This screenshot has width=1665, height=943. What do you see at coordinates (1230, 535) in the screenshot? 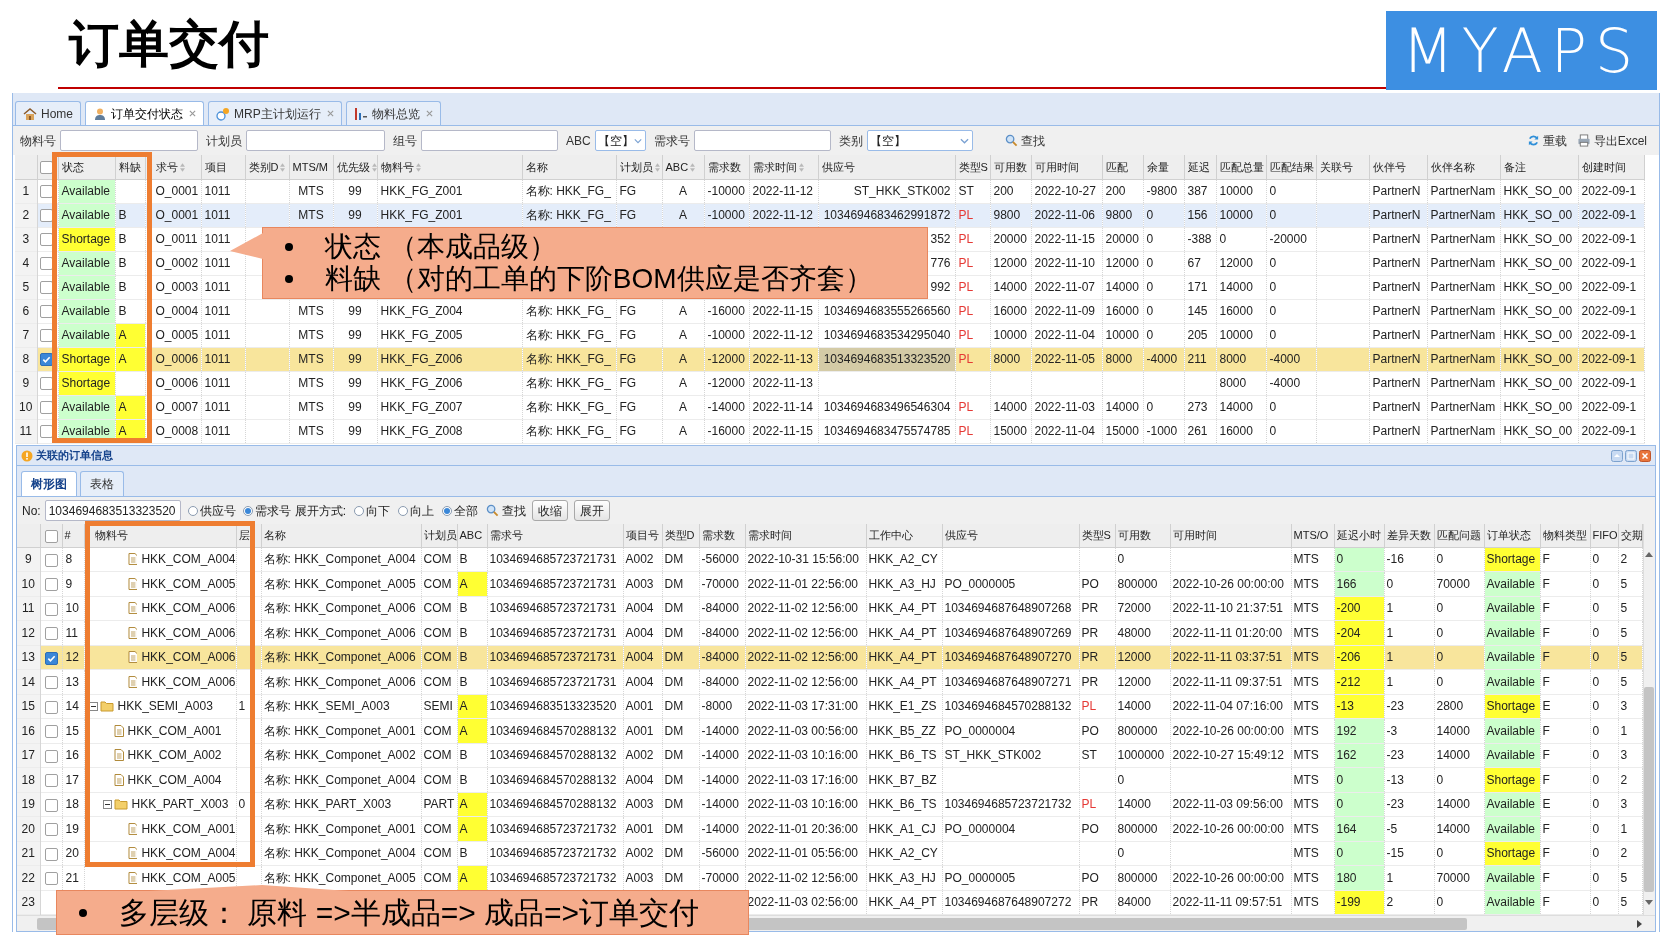
I see `column-header: 可用时间` at bounding box center [1230, 535].